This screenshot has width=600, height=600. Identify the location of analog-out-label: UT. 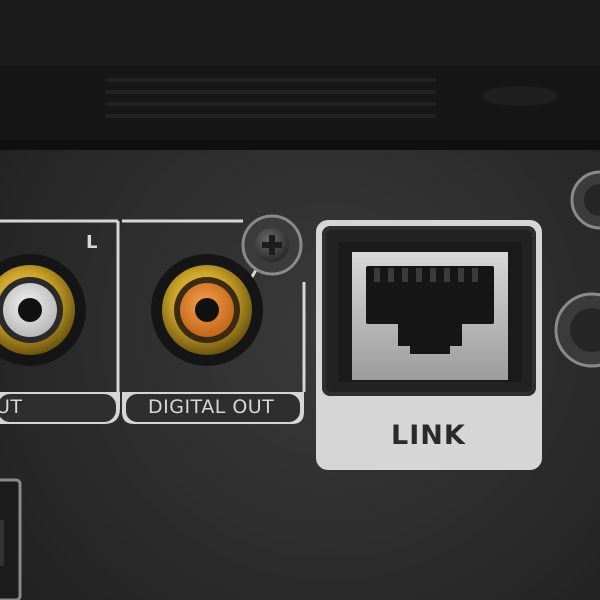
(11, 407).